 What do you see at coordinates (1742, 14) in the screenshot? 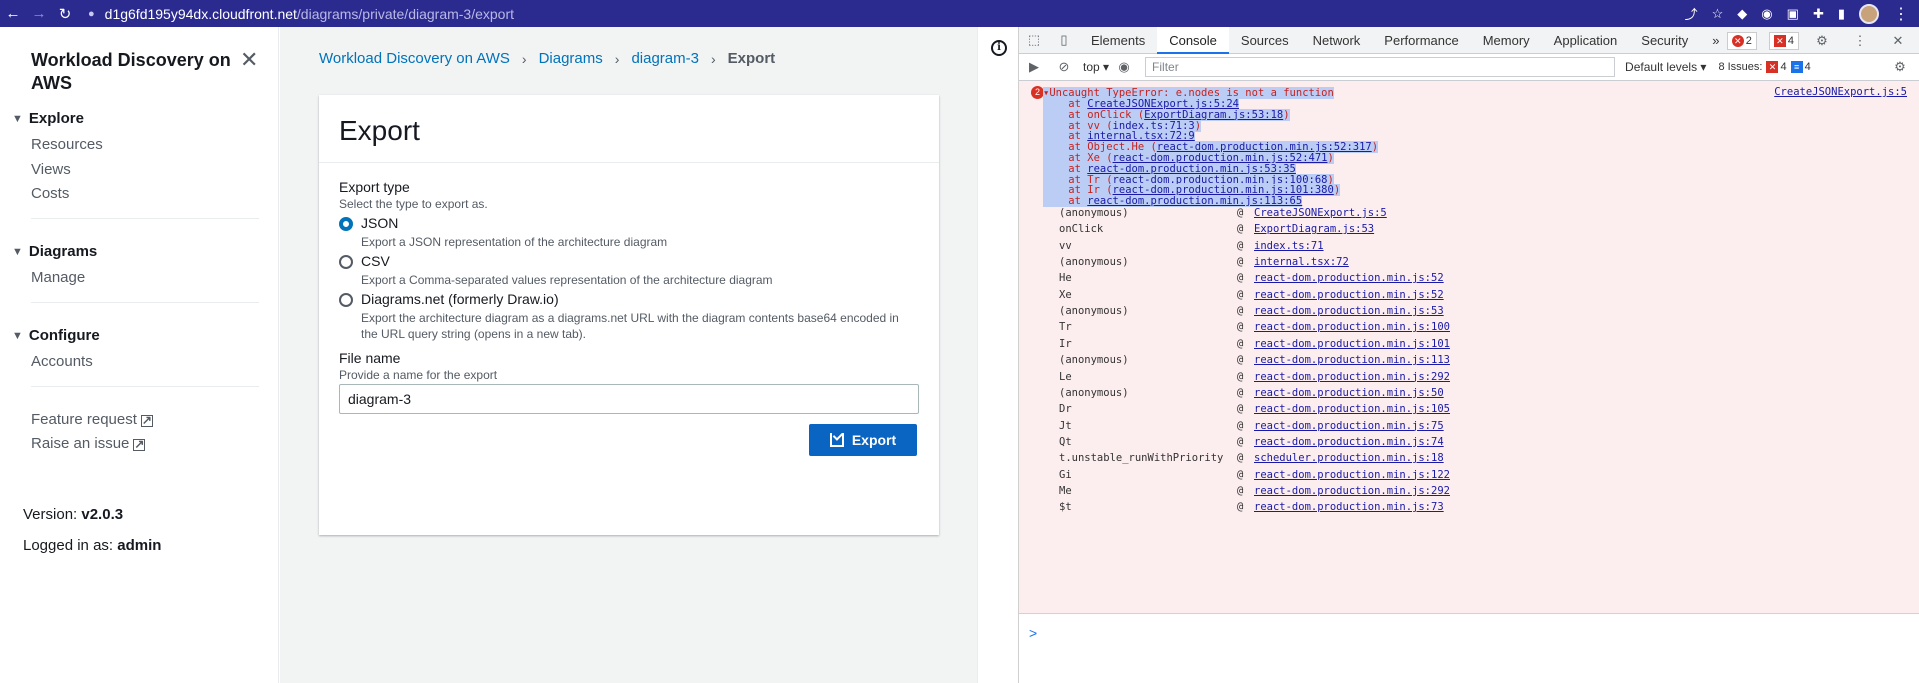
I see `extension-icon: ◆` at bounding box center [1742, 14].